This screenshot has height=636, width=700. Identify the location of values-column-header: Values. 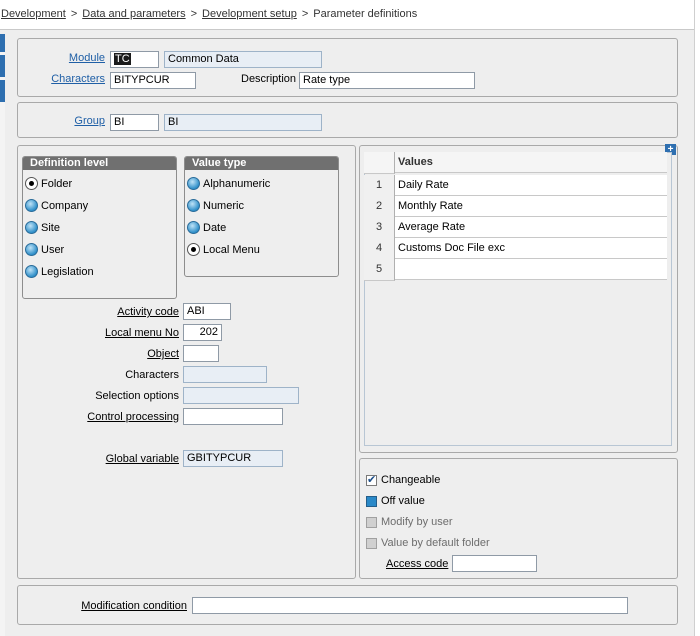
(531, 162).